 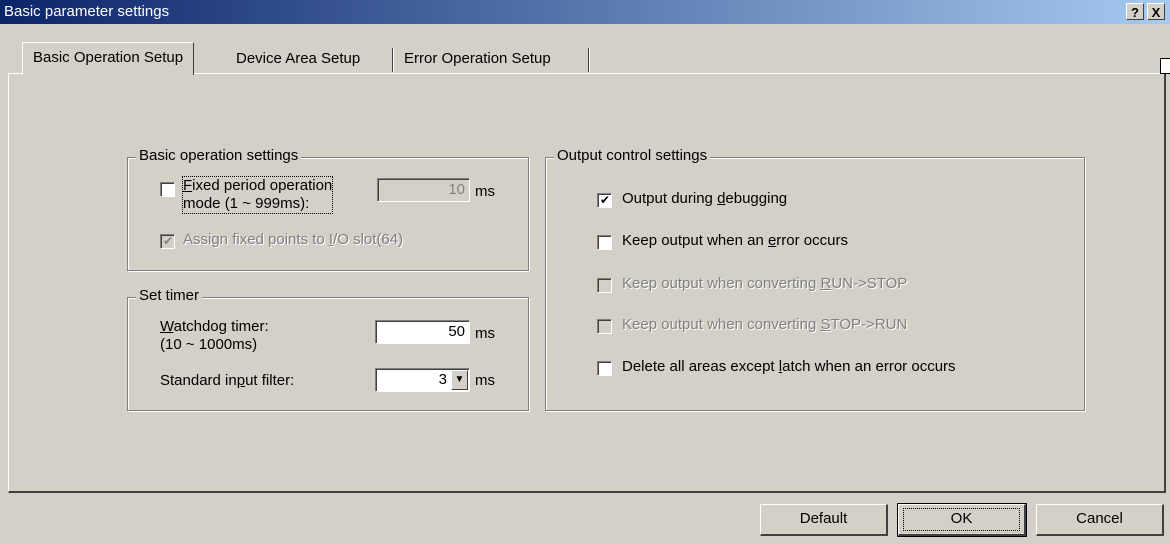 What do you see at coordinates (298, 59) in the screenshot?
I see `tab-device-area-setup: Device Area Setup` at bounding box center [298, 59].